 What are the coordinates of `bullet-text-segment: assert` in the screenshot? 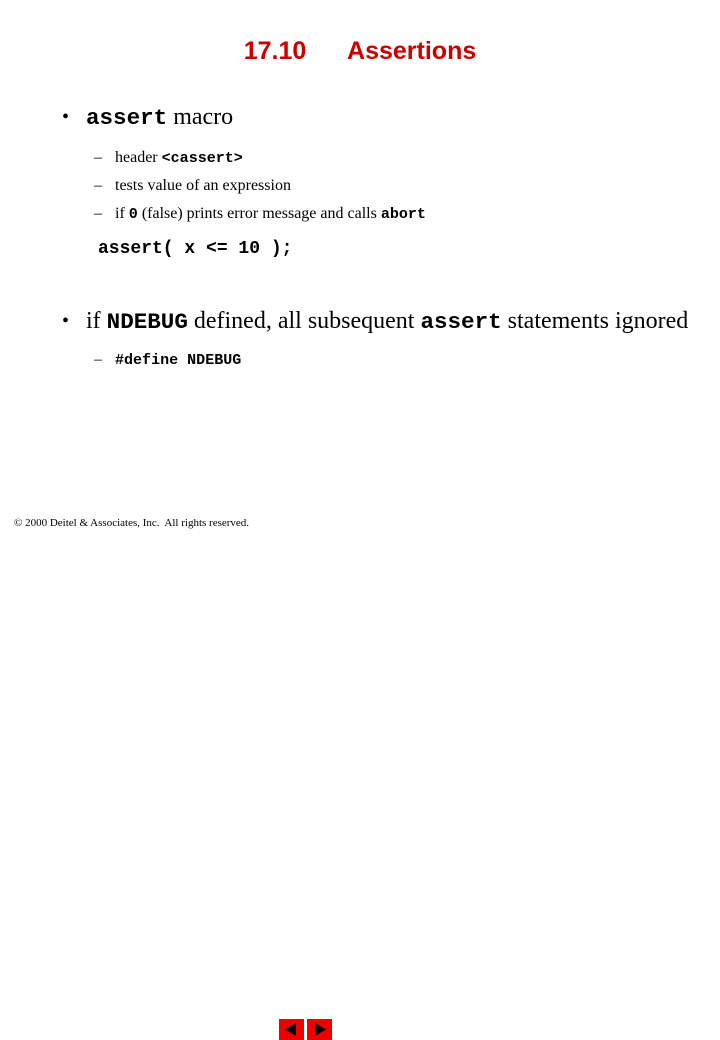 It's located at (127, 118).